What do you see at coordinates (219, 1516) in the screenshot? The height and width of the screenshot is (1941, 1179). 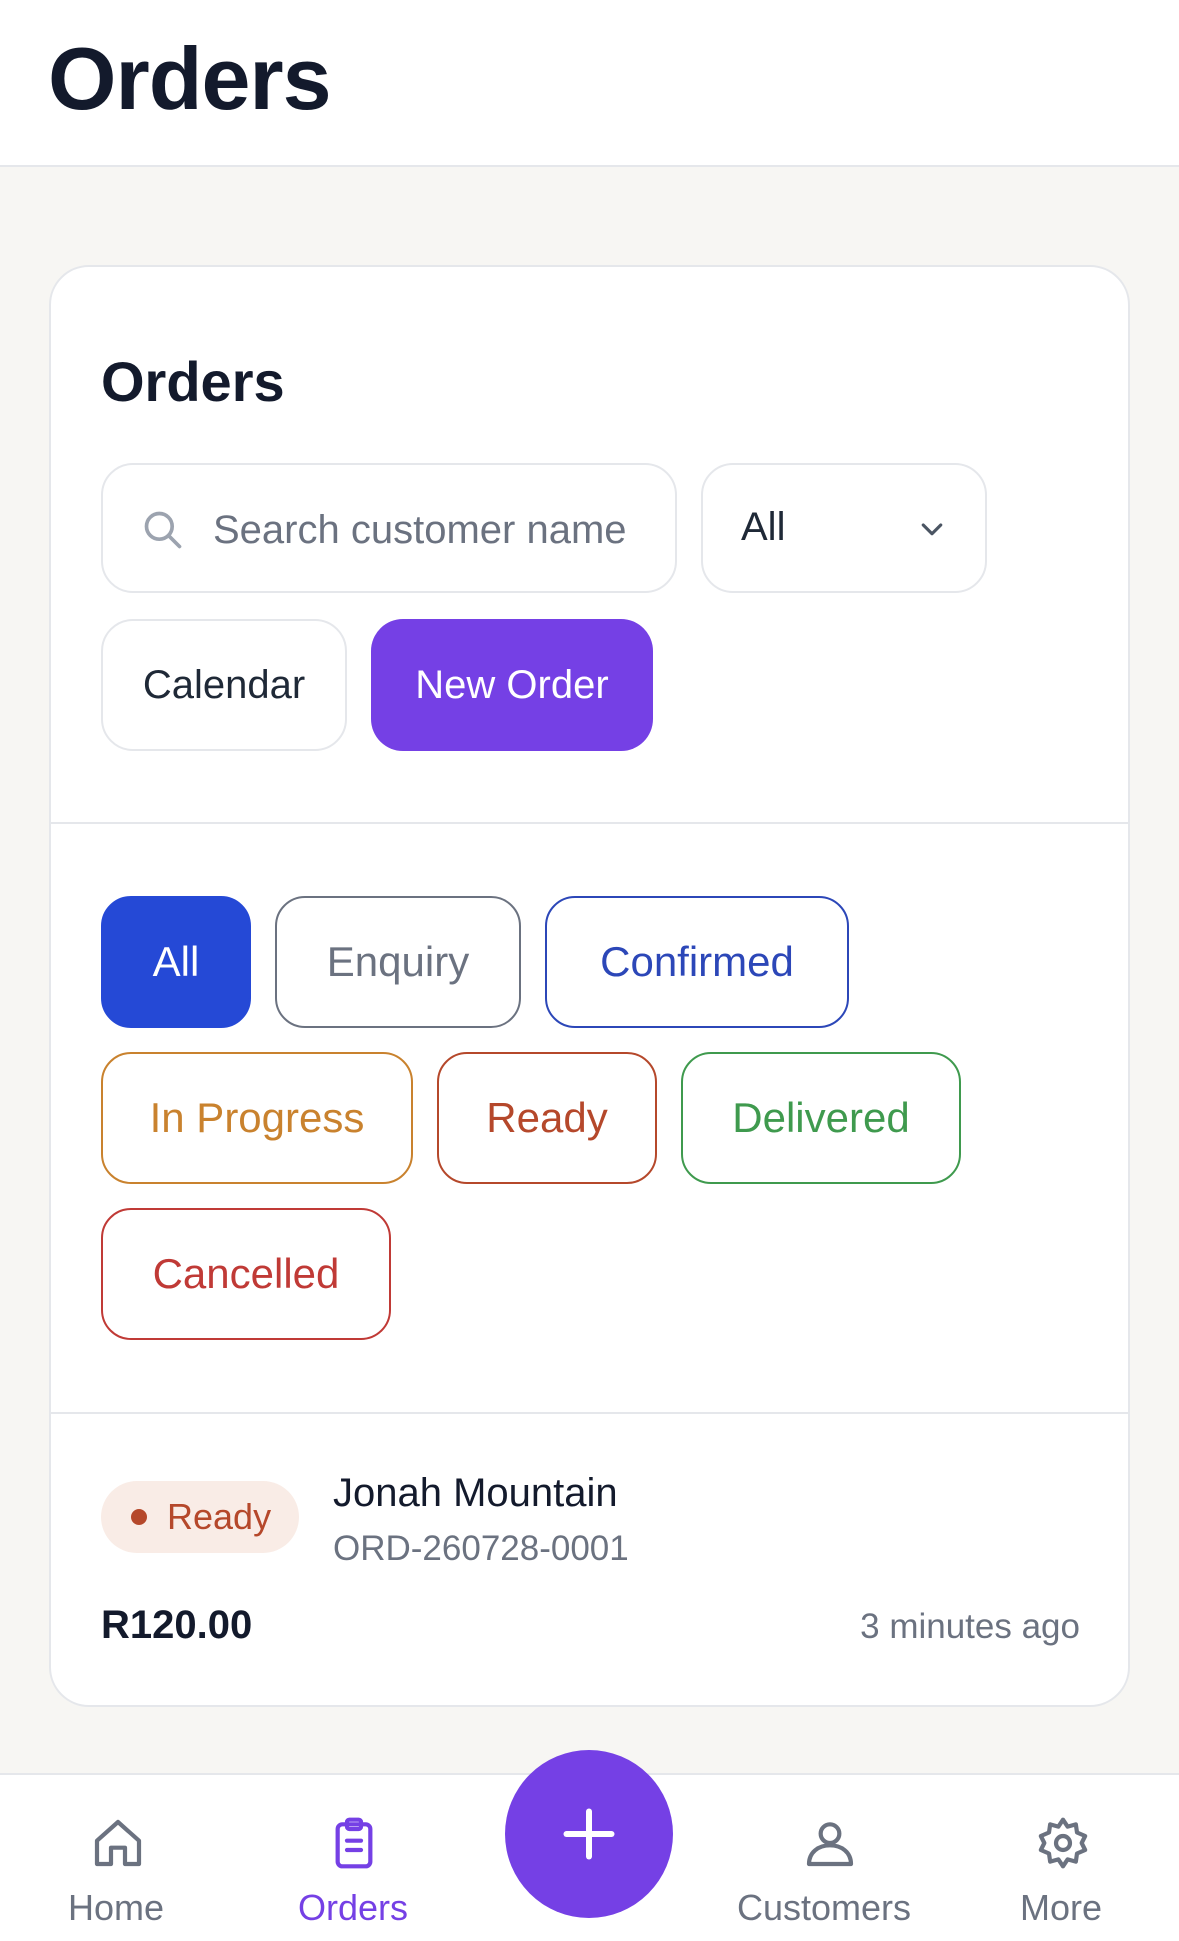 I see `status-badge-label: Ready` at bounding box center [219, 1516].